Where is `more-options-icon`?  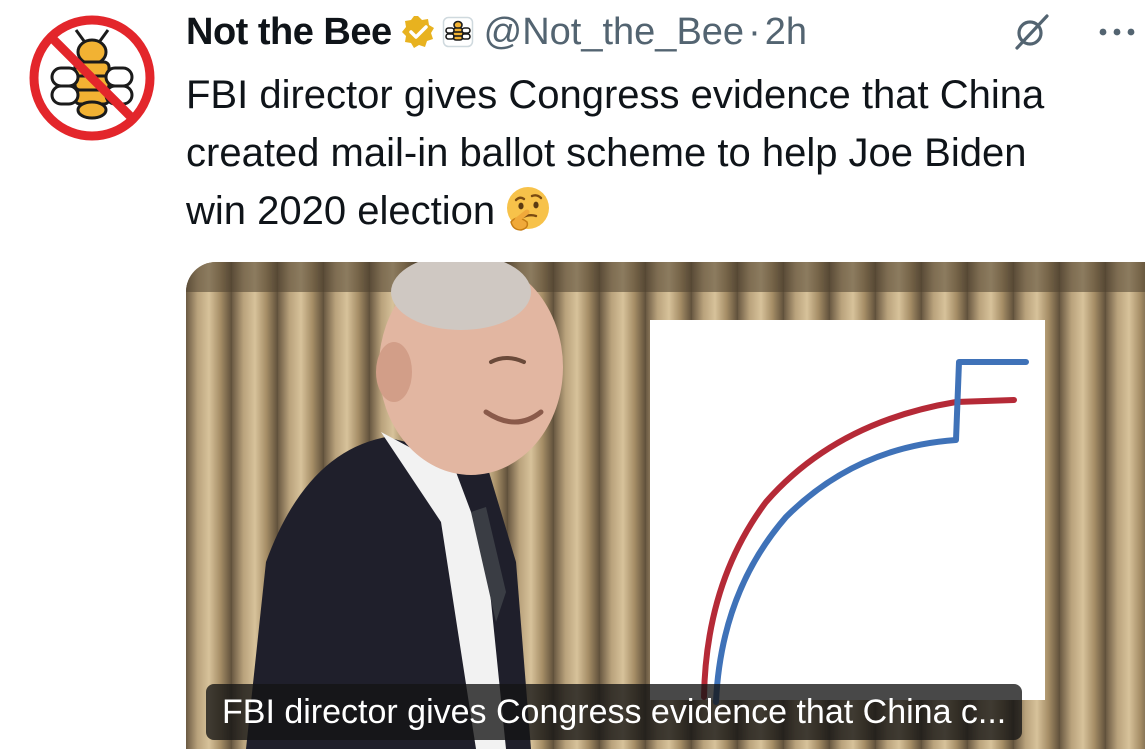
more-options-icon is located at coordinates (1117, 32).